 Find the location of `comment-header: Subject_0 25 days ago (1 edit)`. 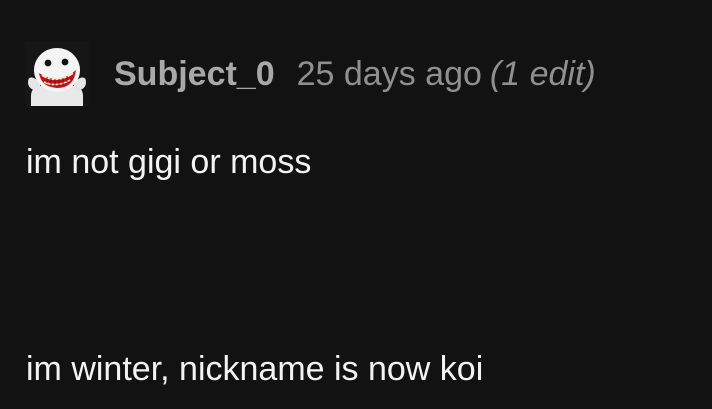

comment-header: Subject_0 25 days ago (1 edit) is located at coordinates (310, 74).